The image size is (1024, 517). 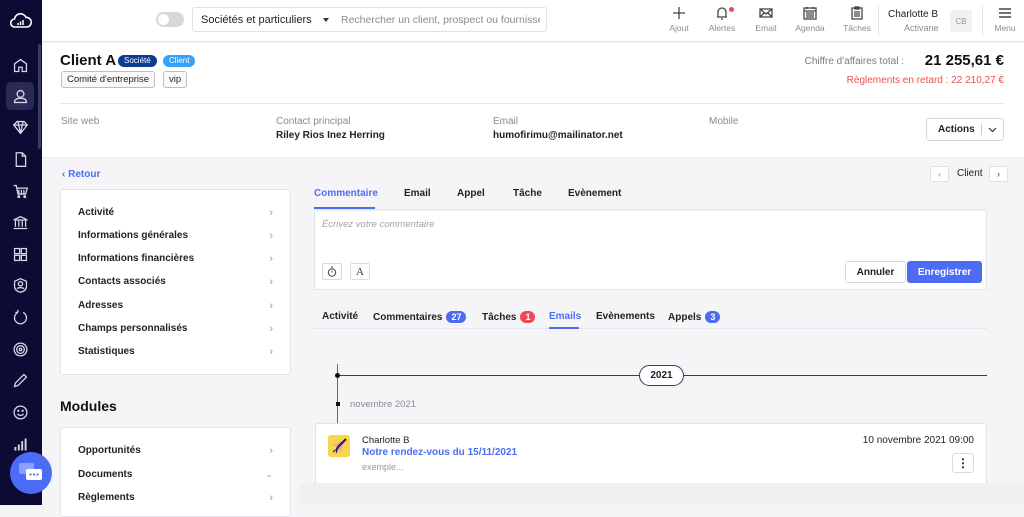 I want to click on refresh-icon, so click(x=20, y=317).